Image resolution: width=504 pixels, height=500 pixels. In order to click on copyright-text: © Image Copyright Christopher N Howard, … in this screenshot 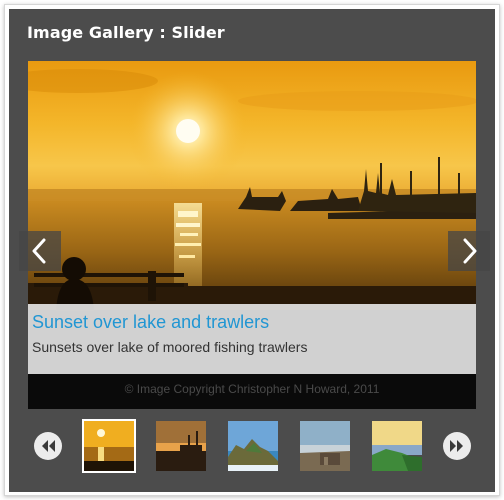, I will do `click(252, 391)`.